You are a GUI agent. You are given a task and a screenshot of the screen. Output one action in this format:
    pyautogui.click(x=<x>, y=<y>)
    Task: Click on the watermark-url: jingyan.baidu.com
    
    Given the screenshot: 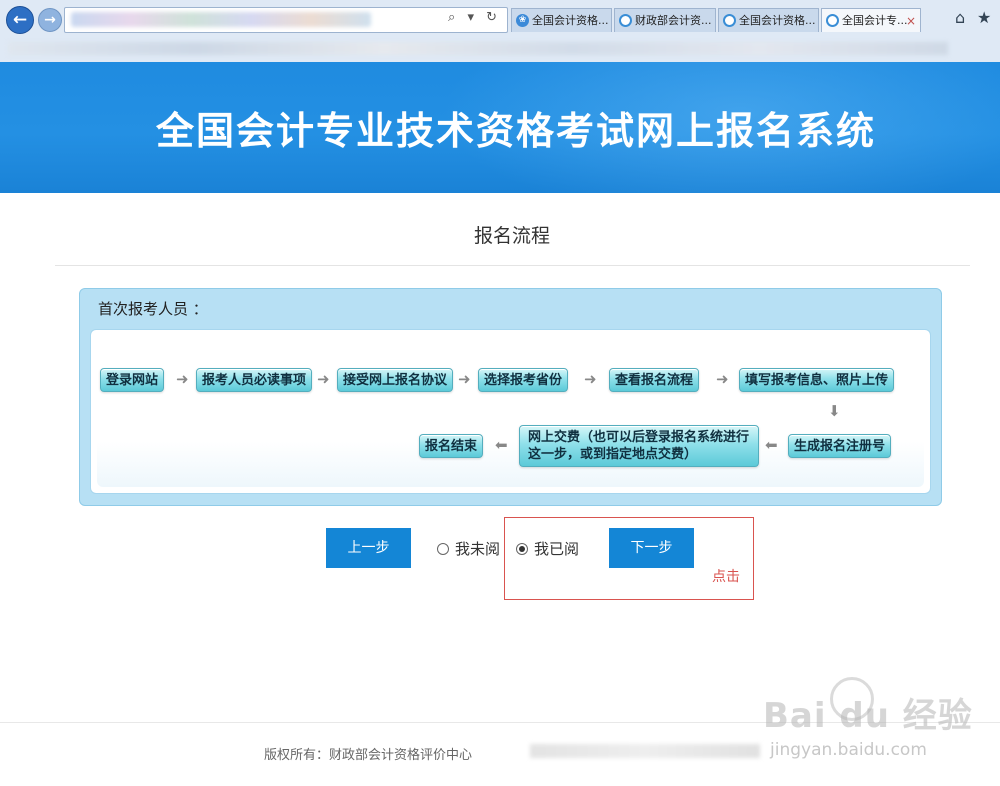 What is the action you would take?
    pyautogui.click(x=848, y=750)
    